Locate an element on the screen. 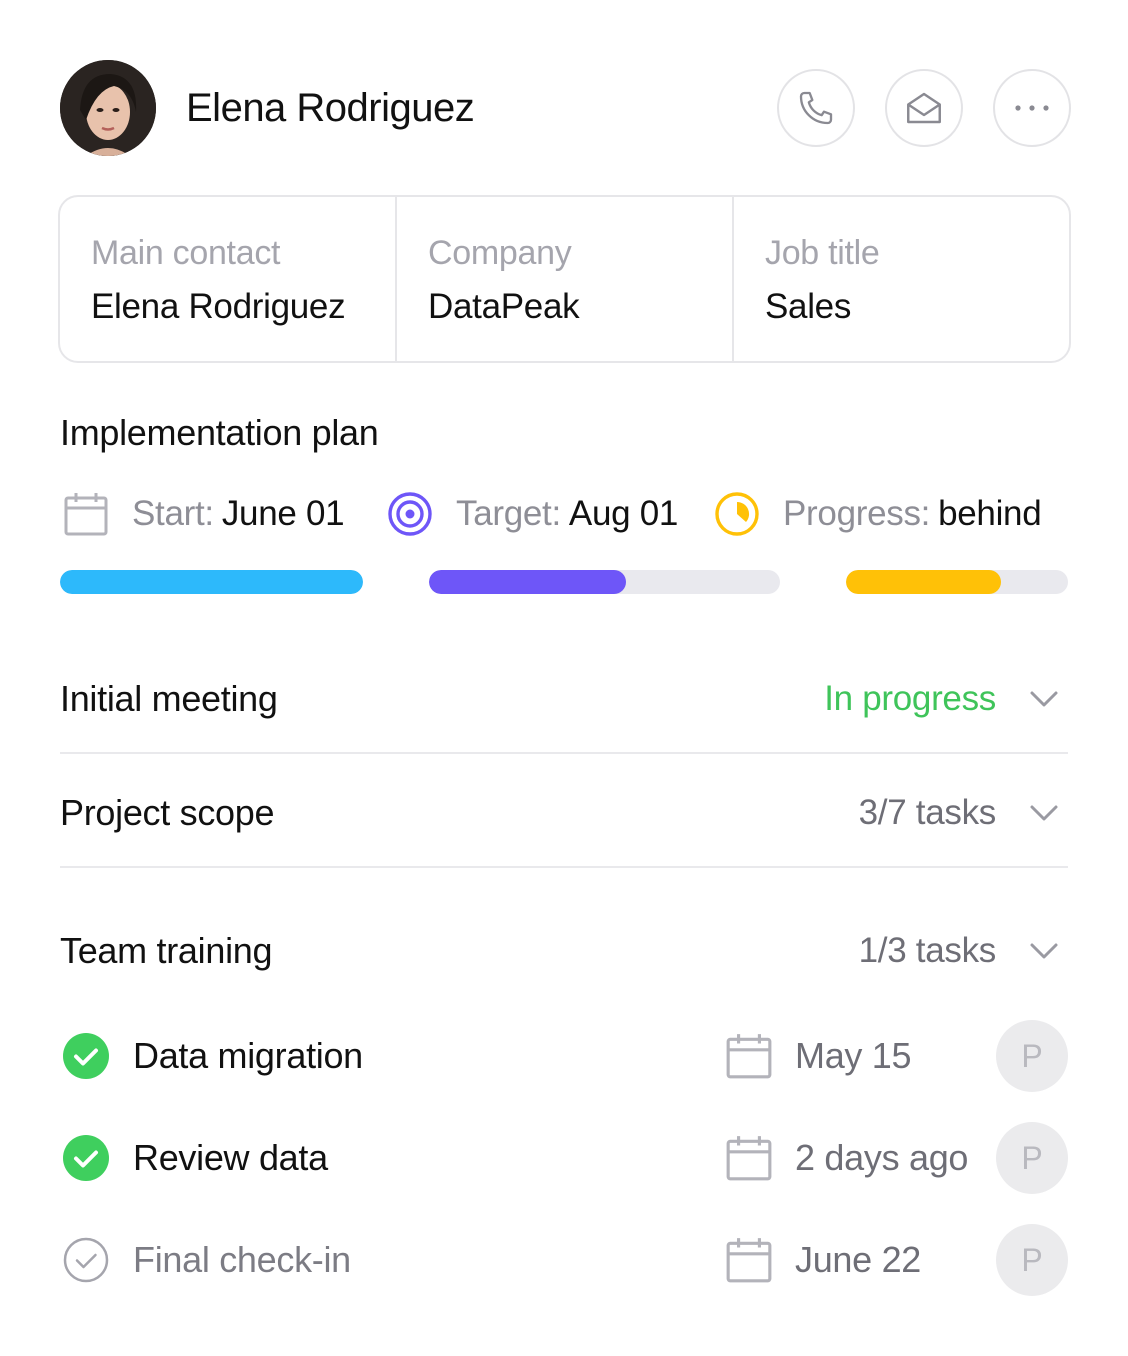  job-title-value: Sales is located at coordinates (808, 306).